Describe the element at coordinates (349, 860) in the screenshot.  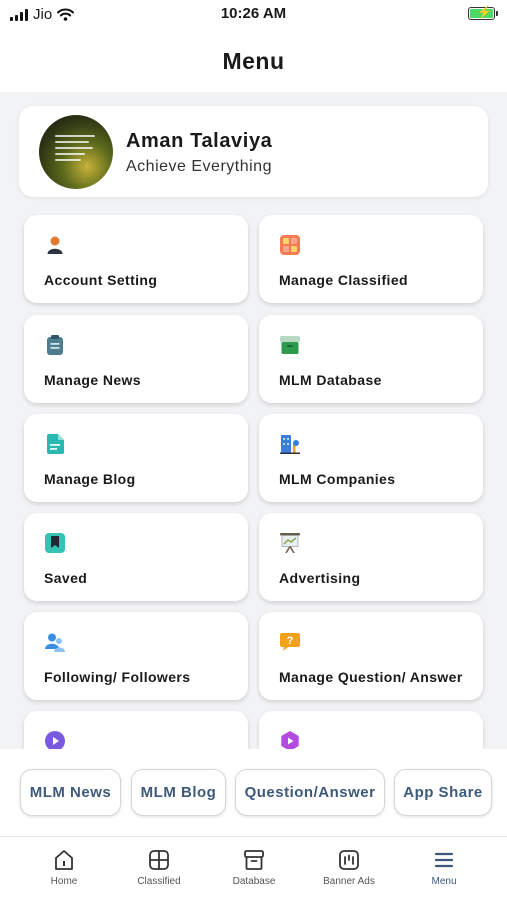
I see `banner-icon` at that location.